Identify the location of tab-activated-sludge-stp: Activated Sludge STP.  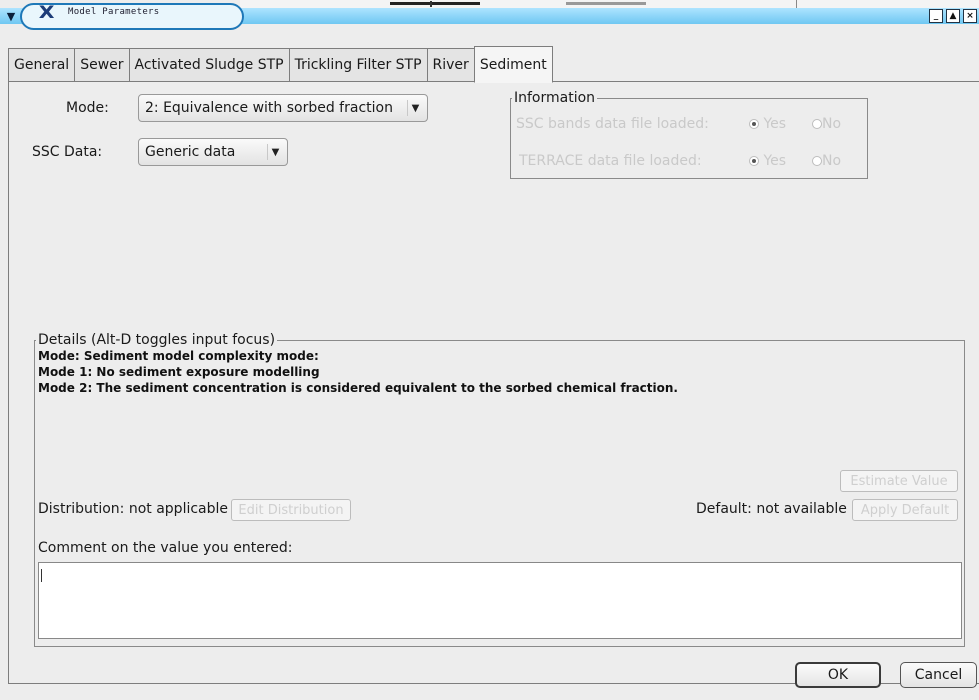
(208, 65).